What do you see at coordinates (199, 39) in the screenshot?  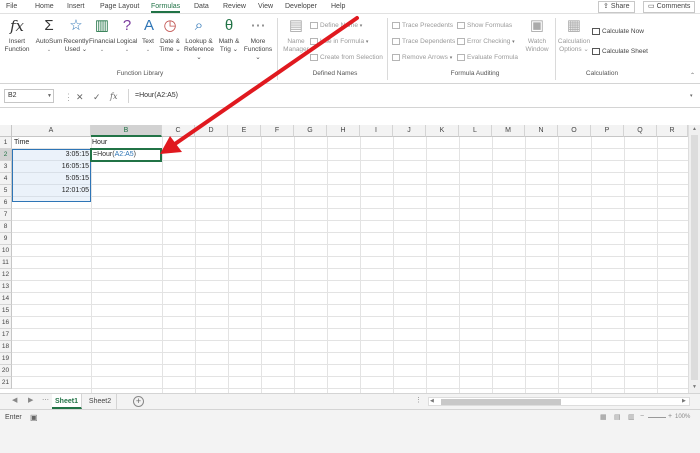 I see `lookup-reference-button: ⌕ Lookup & Reference ⌄` at bounding box center [199, 39].